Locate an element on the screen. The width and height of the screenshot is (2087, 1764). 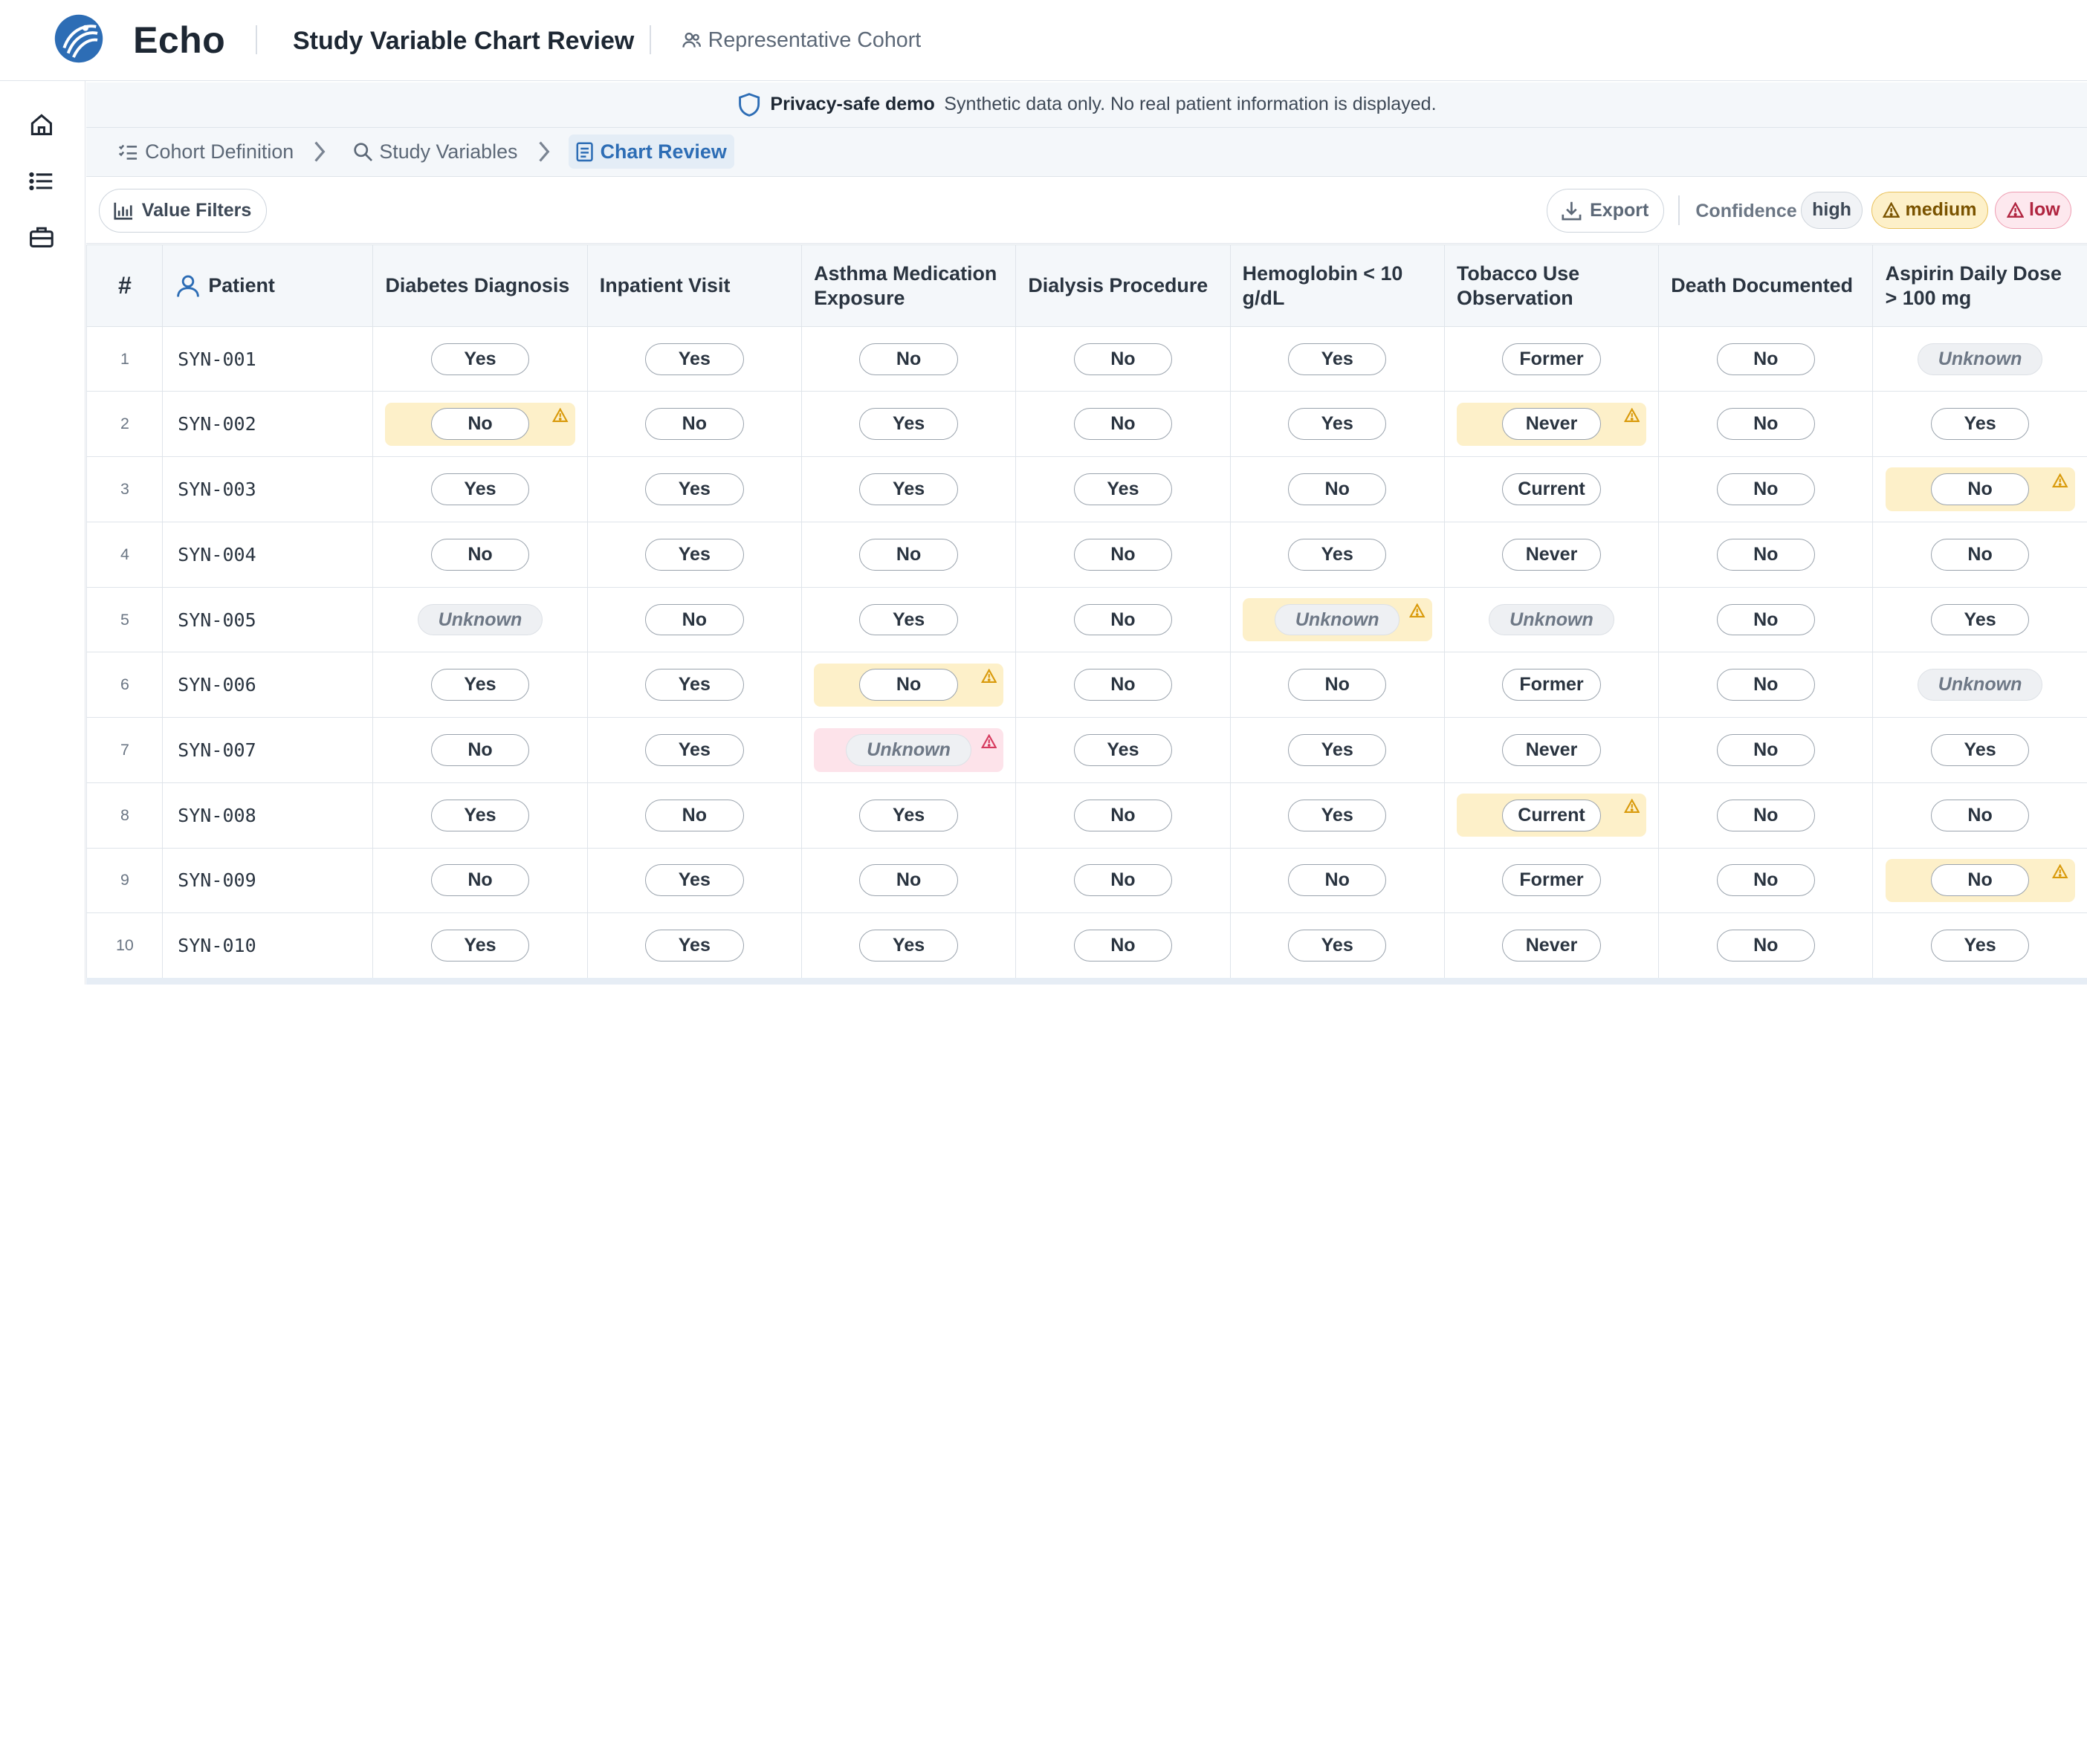
patient-id: SYN-007 is located at coordinates (268, 750).